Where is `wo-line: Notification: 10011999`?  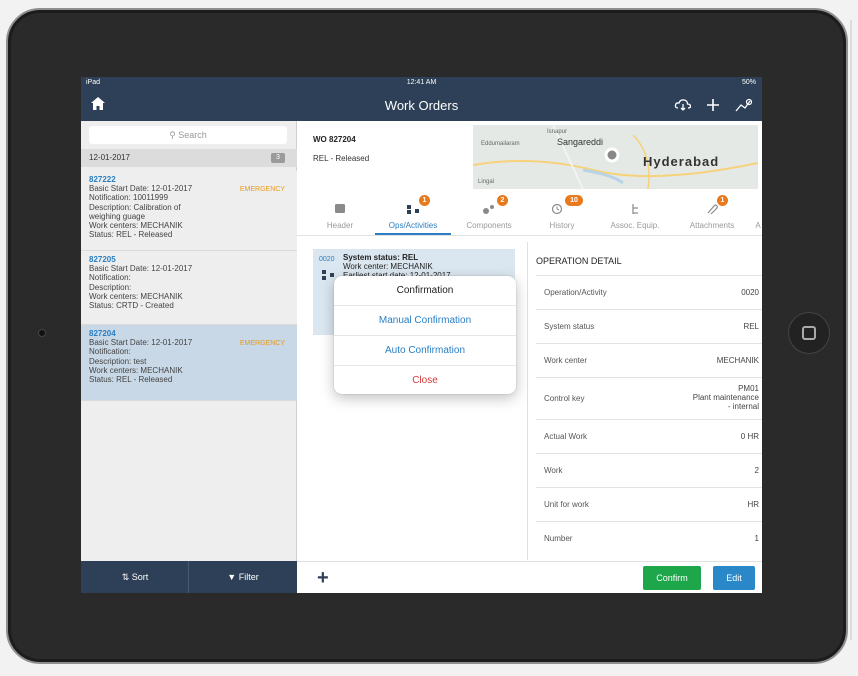
wo-line: Notification: 10011999 is located at coordinates (129, 198).